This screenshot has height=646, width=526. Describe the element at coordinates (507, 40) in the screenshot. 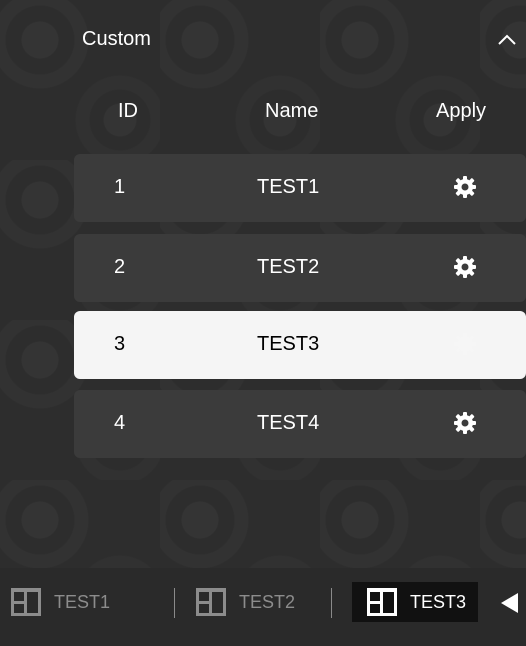

I see `chevron-up-icon` at that location.